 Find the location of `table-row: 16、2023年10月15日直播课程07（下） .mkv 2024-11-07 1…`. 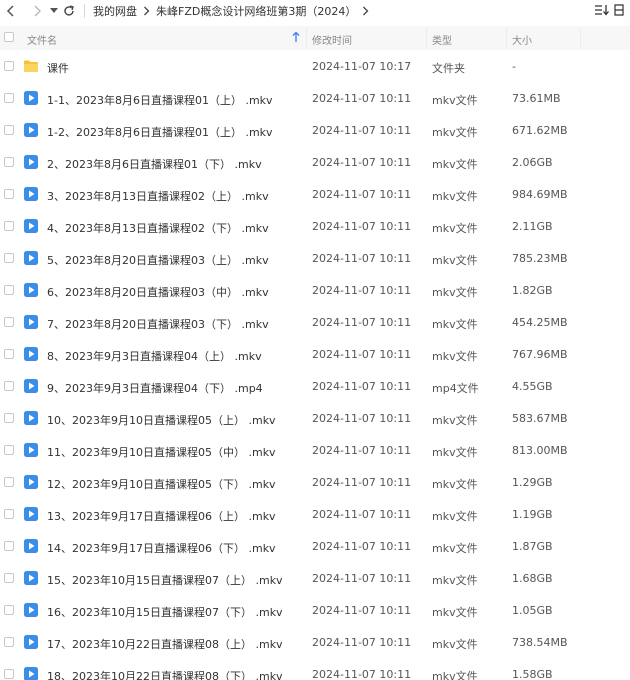

table-row: 16、2023年10月15日直播课程07（下） .mkv 2024-11-07 1… is located at coordinates (315, 610).